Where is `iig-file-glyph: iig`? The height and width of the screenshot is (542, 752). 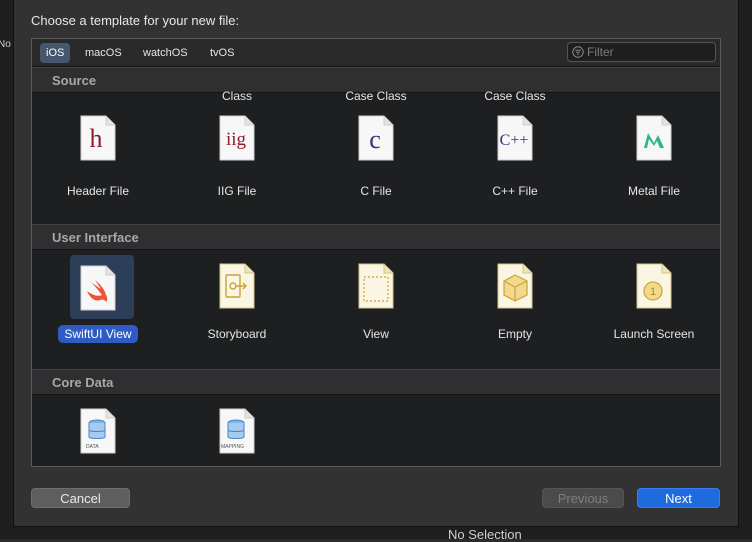 iig-file-glyph: iig is located at coordinates (236, 139).